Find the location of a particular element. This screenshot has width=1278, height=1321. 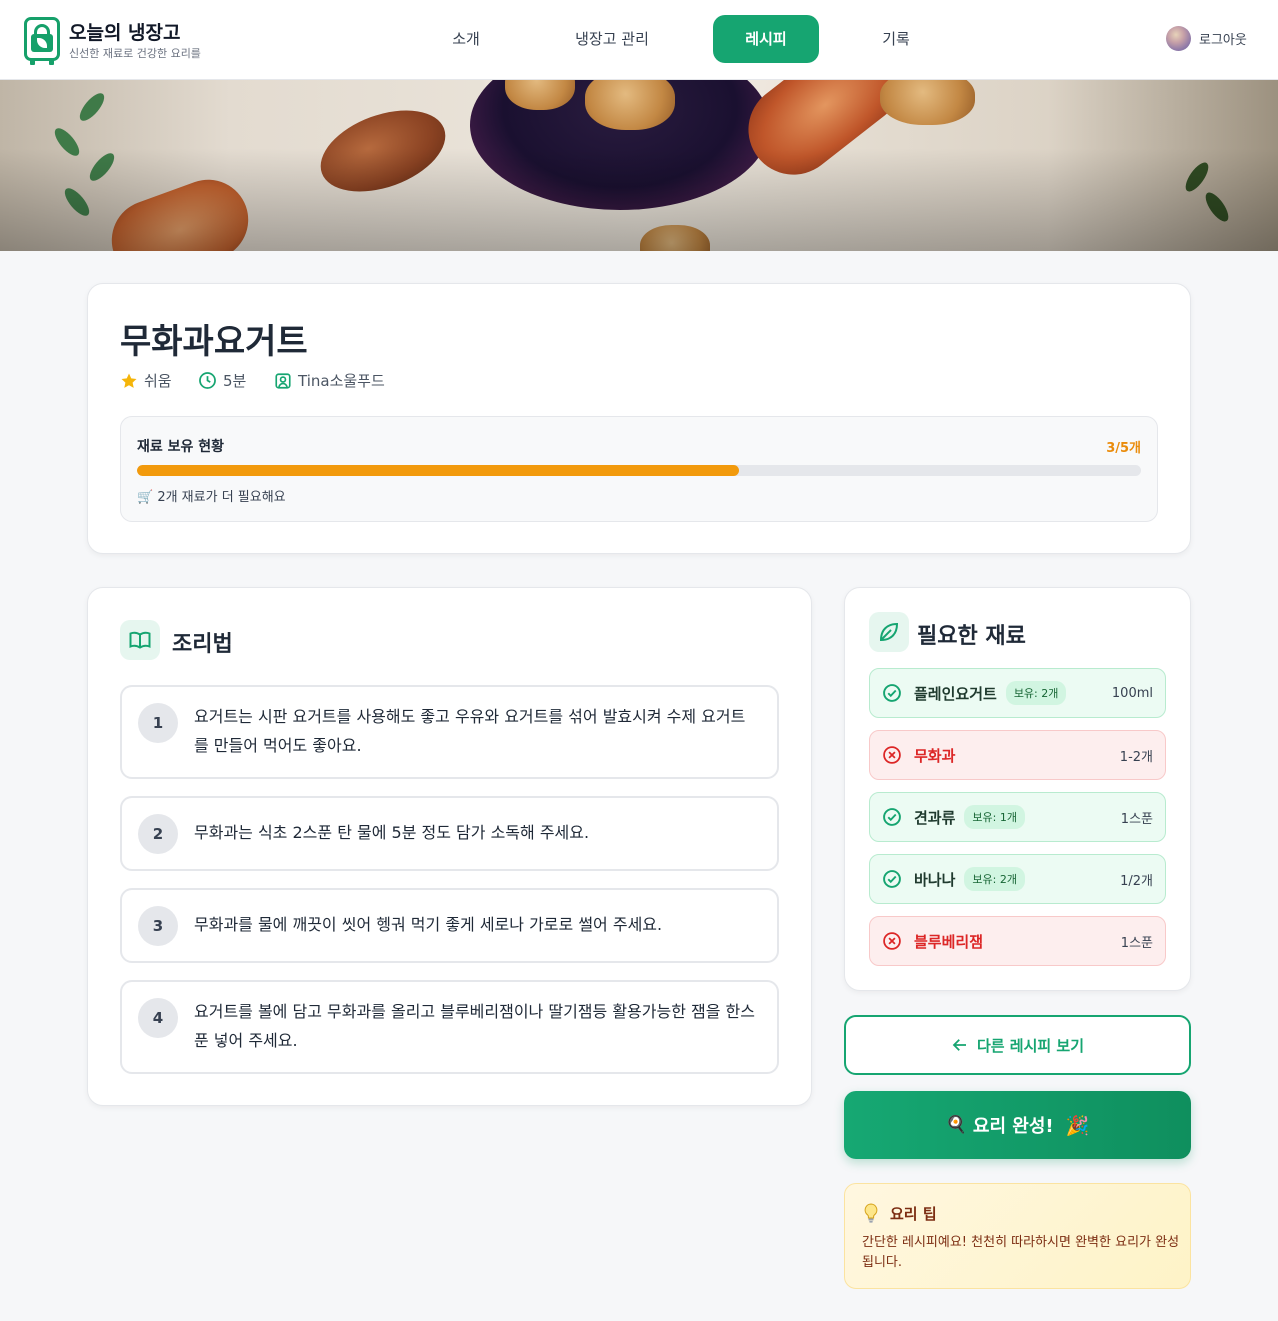

instruction-step: 2 무화과는 식초 2스푼 탄 물에 5분 정도 담가 소독해 주세요. is located at coordinates (449, 833).